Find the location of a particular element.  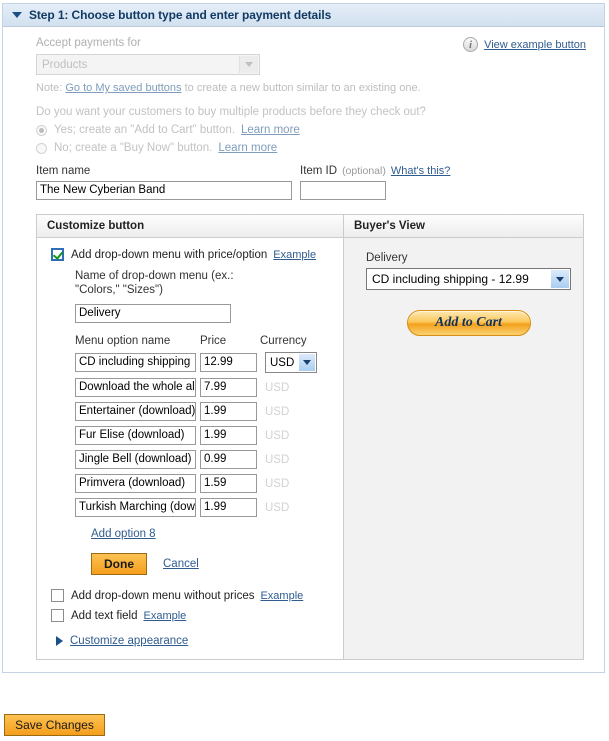

add-to-cart-wrapper: Add to Cart is located at coordinates (468, 323).